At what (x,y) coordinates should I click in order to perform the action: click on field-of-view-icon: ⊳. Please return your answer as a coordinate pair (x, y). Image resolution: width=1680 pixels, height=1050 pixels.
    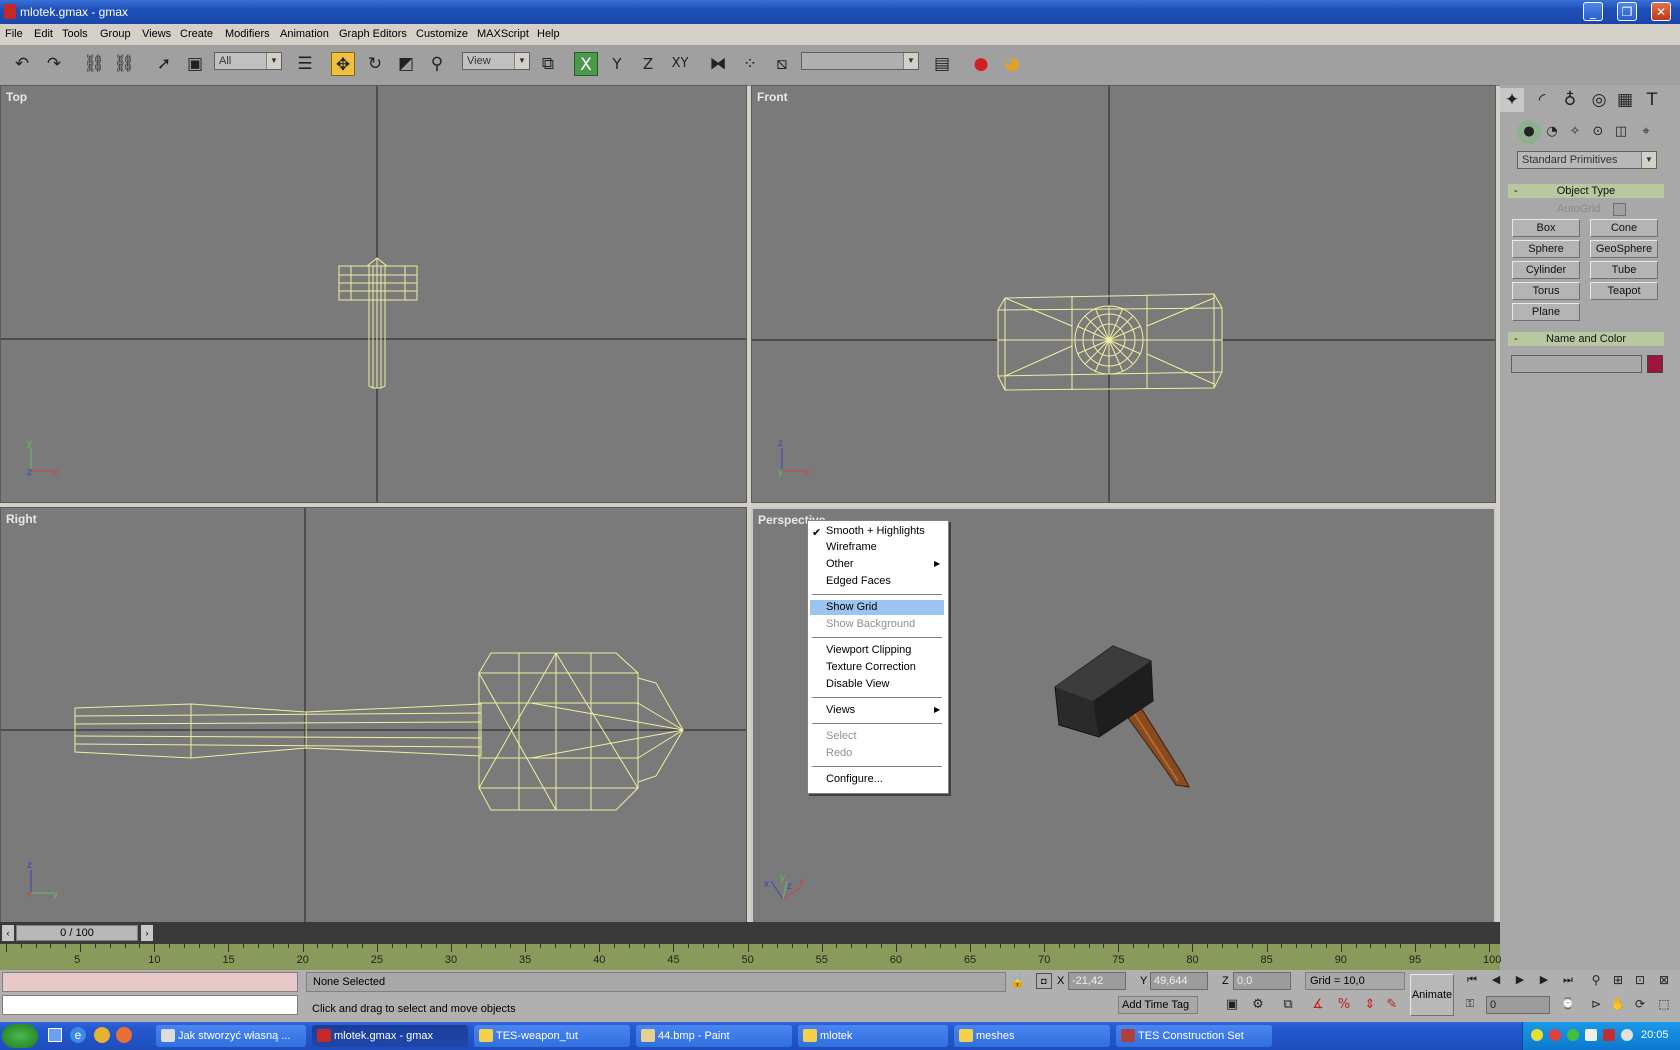
    Looking at the image, I should click on (1596, 1004).